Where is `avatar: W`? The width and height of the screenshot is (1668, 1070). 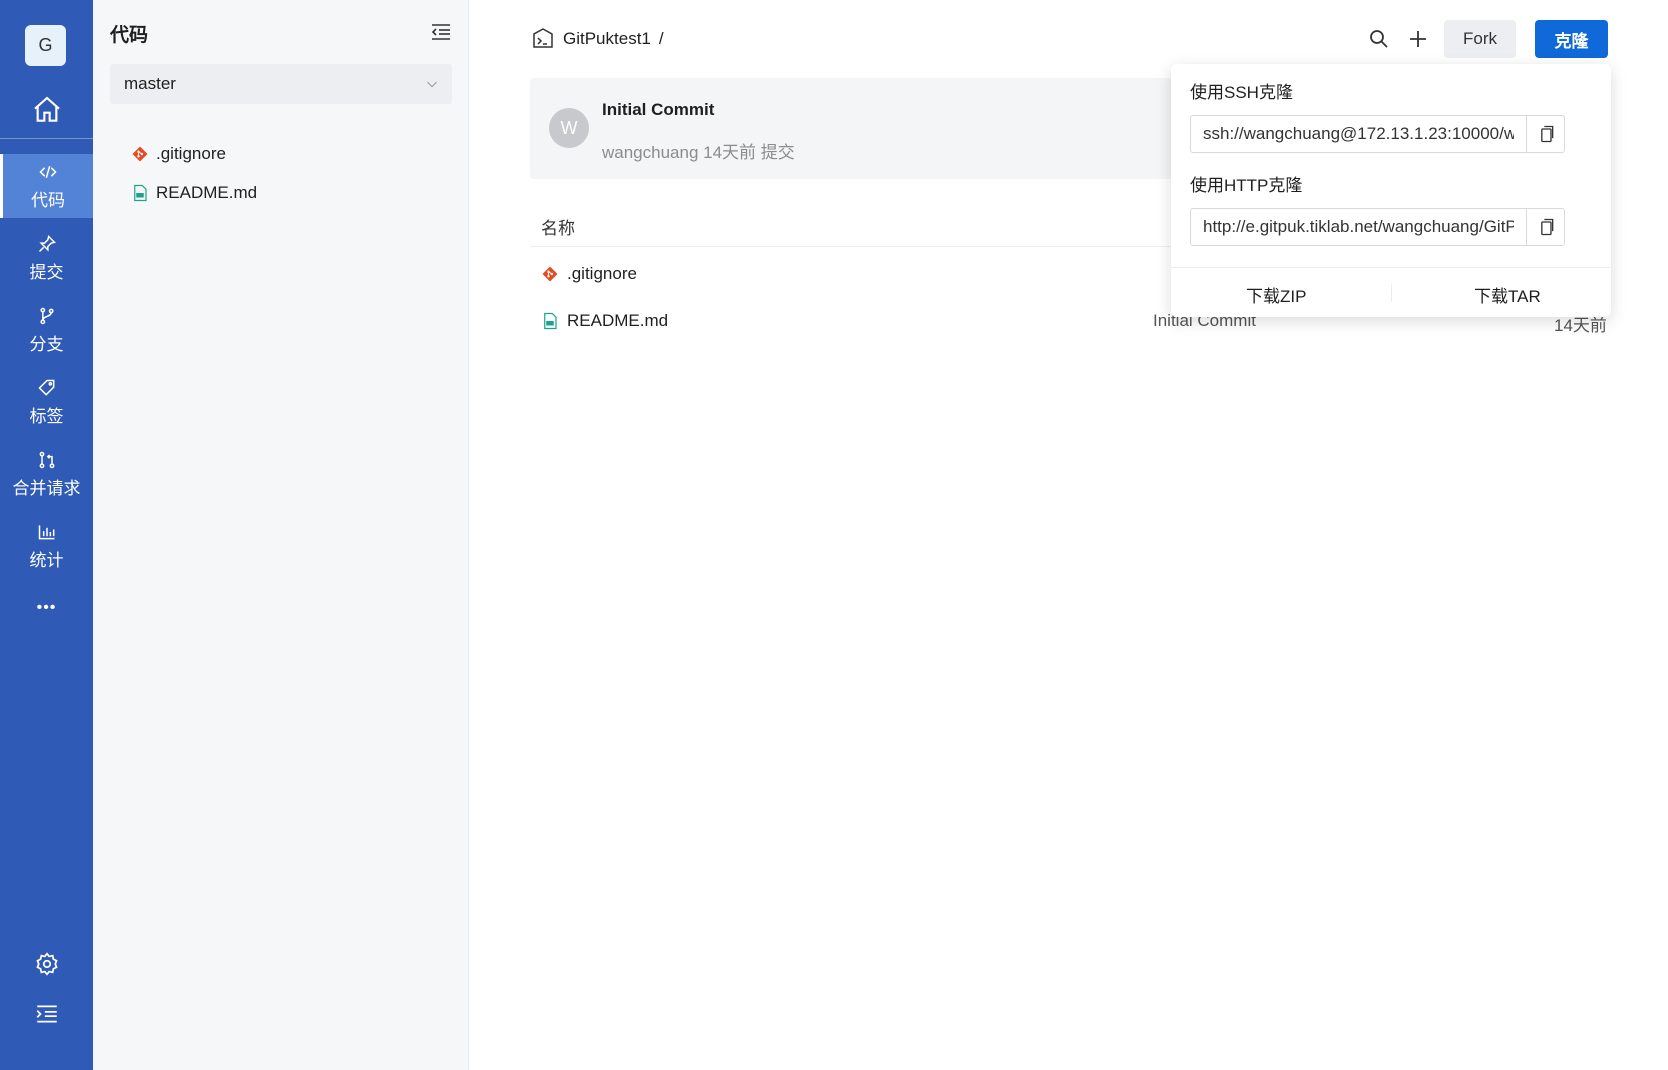
avatar: W is located at coordinates (569, 128).